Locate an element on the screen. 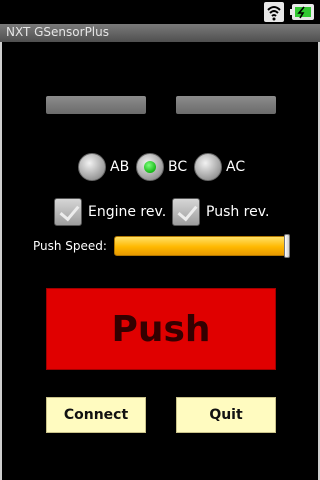  radio-bc-label: BC is located at coordinates (178, 167).